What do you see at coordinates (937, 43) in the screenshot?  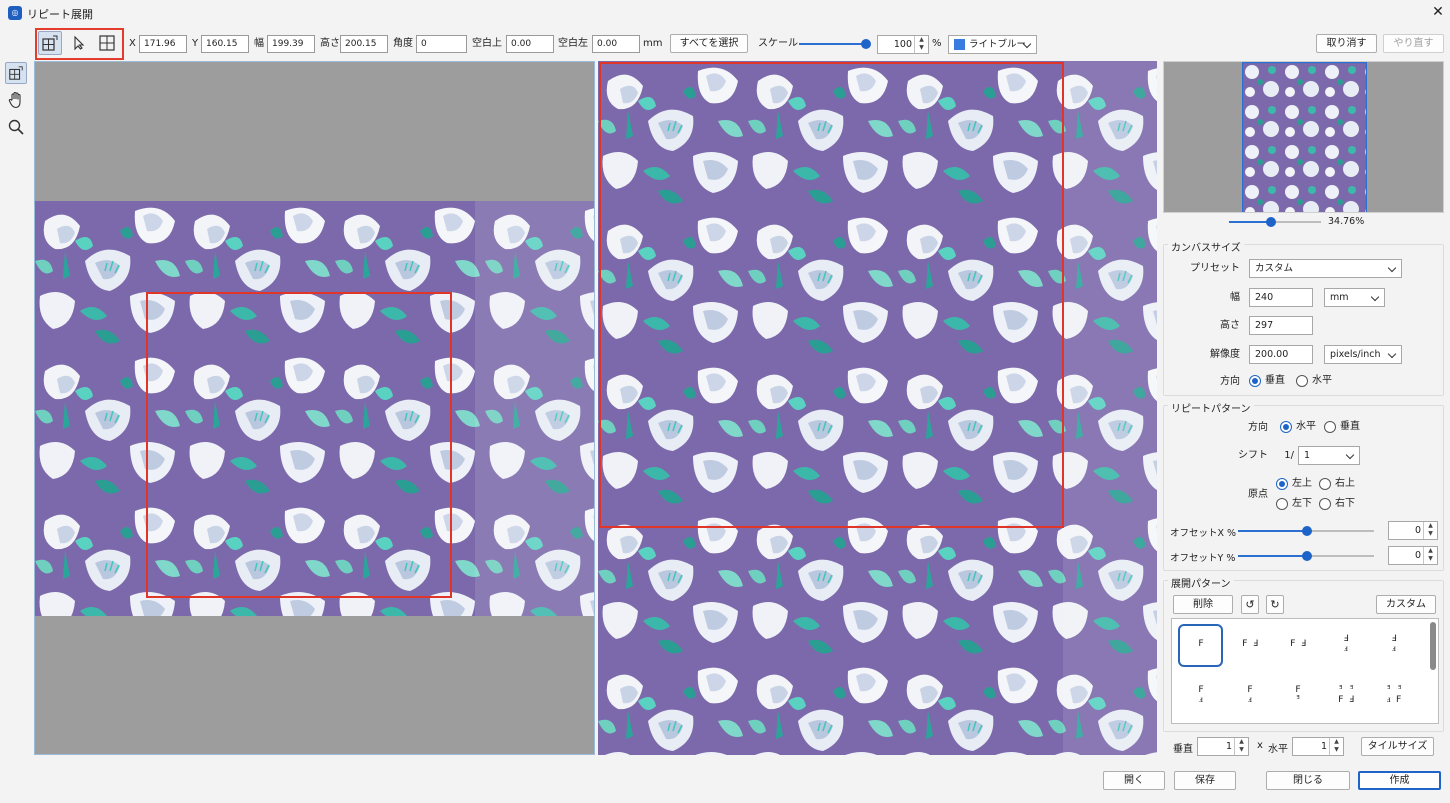 I see `scale-percent: %` at bounding box center [937, 43].